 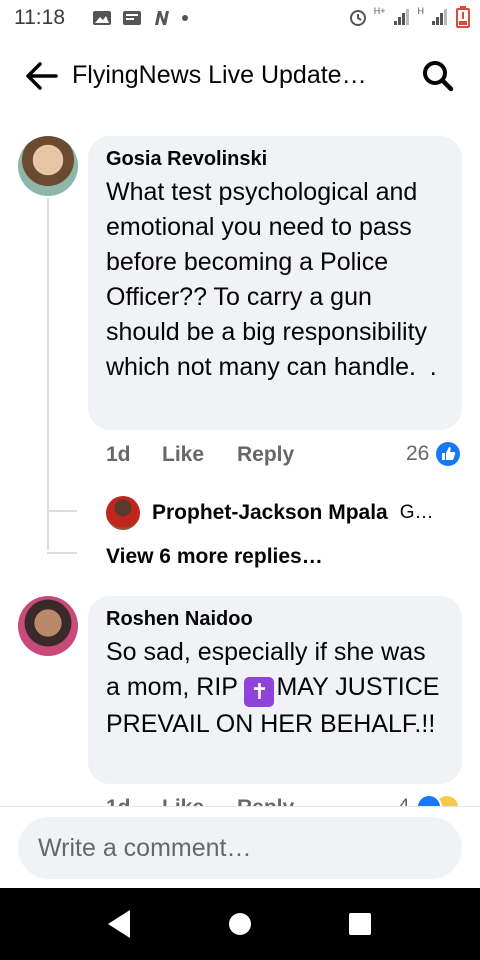 I want to click on system-navigation-bar, so click(x=240, y=924).